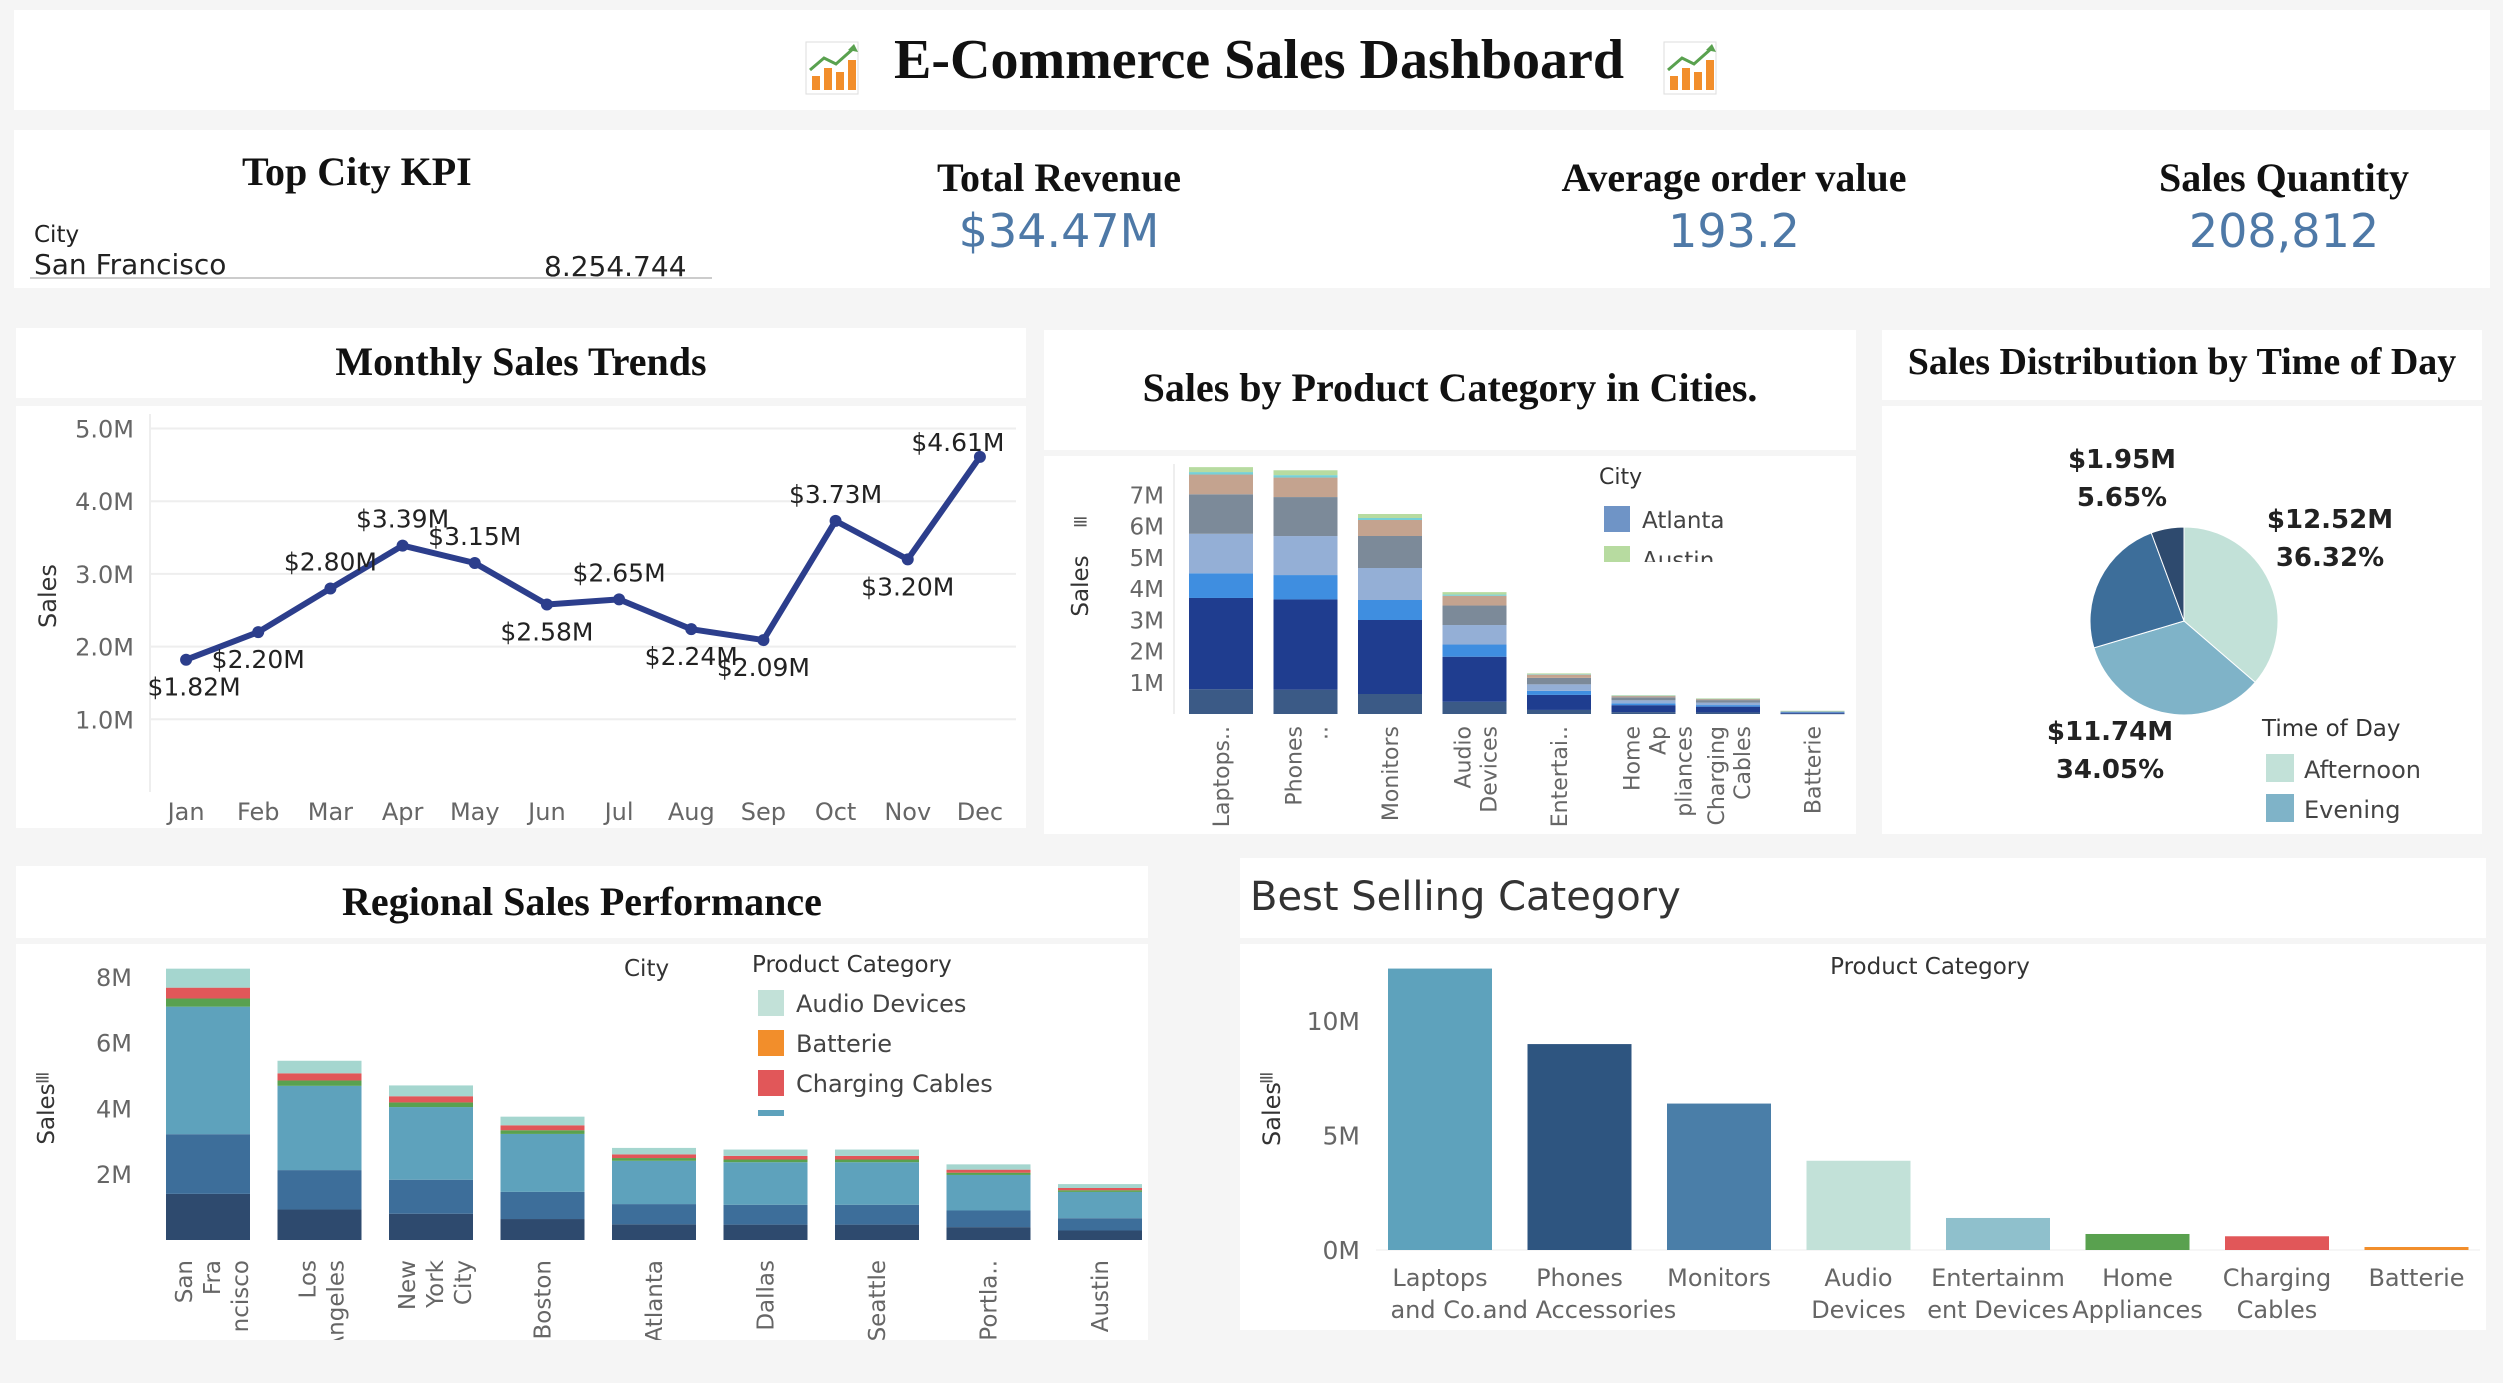  What do you see at coordinates (1147, 496) in the screenshot?
I see `y-tick-label: 7M` at bounding box center [1147, 496].